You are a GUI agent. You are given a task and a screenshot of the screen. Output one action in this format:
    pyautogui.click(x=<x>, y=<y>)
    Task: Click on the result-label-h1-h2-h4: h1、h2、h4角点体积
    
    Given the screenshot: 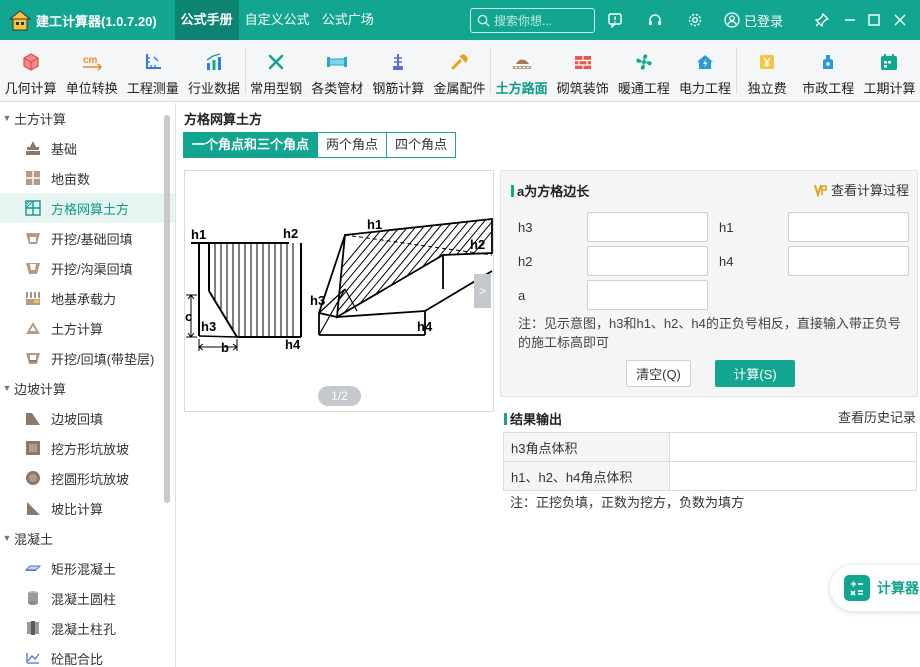 What is the action you would take?
    pyautogui.click(x=586, y=476)
    